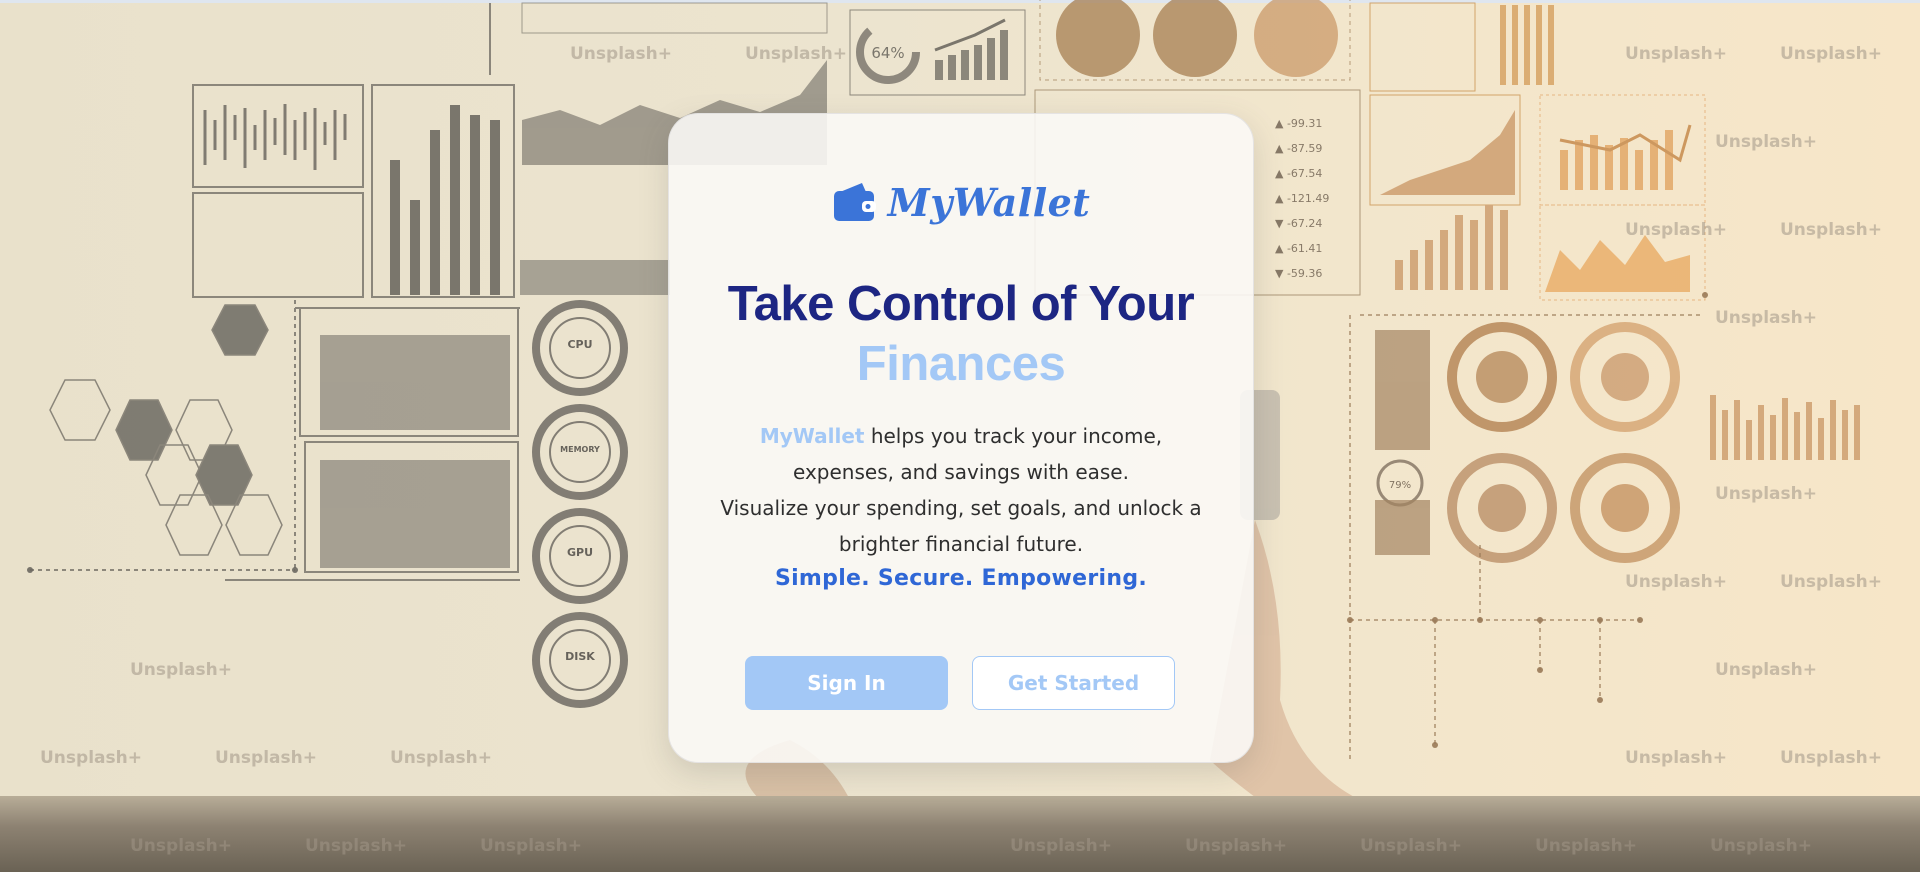 This screenshot has height=872, width=1920. I want to click on wallet-icon, so click(854, 202).